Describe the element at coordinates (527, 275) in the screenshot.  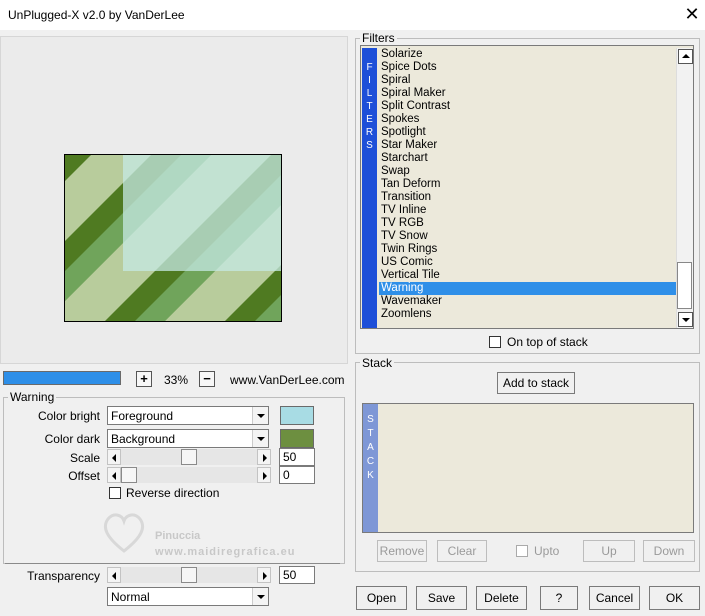
I see `filter-list-item: Vertical Tile` at that location.